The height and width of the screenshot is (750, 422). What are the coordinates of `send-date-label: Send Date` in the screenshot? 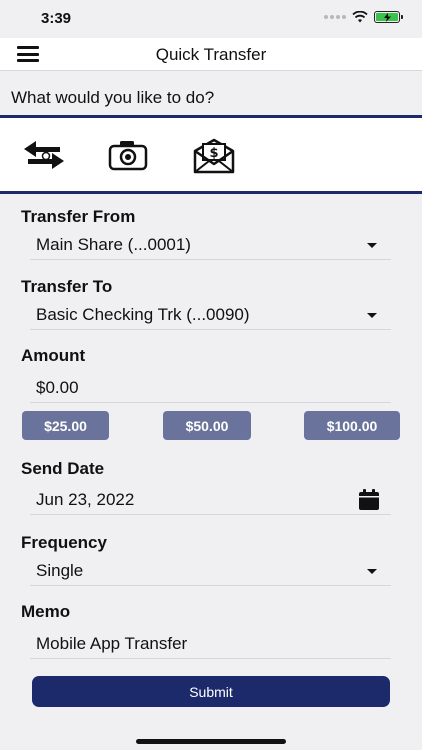 It's located at (63, 468).